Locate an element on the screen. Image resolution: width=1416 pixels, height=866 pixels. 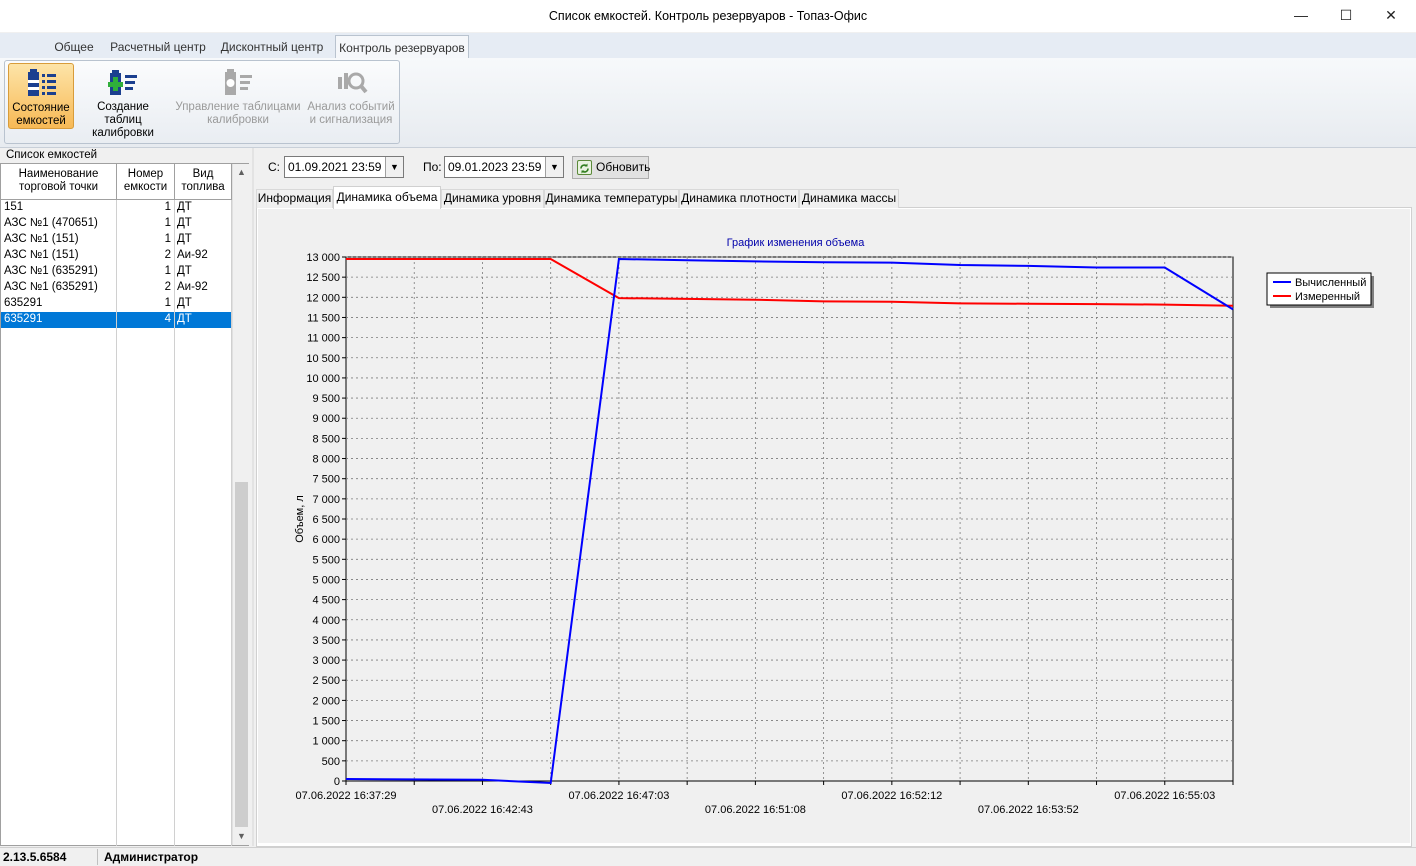
from-date-picker: 01.09.2021 23:59 ▼ is located at coordinates (344, 167).